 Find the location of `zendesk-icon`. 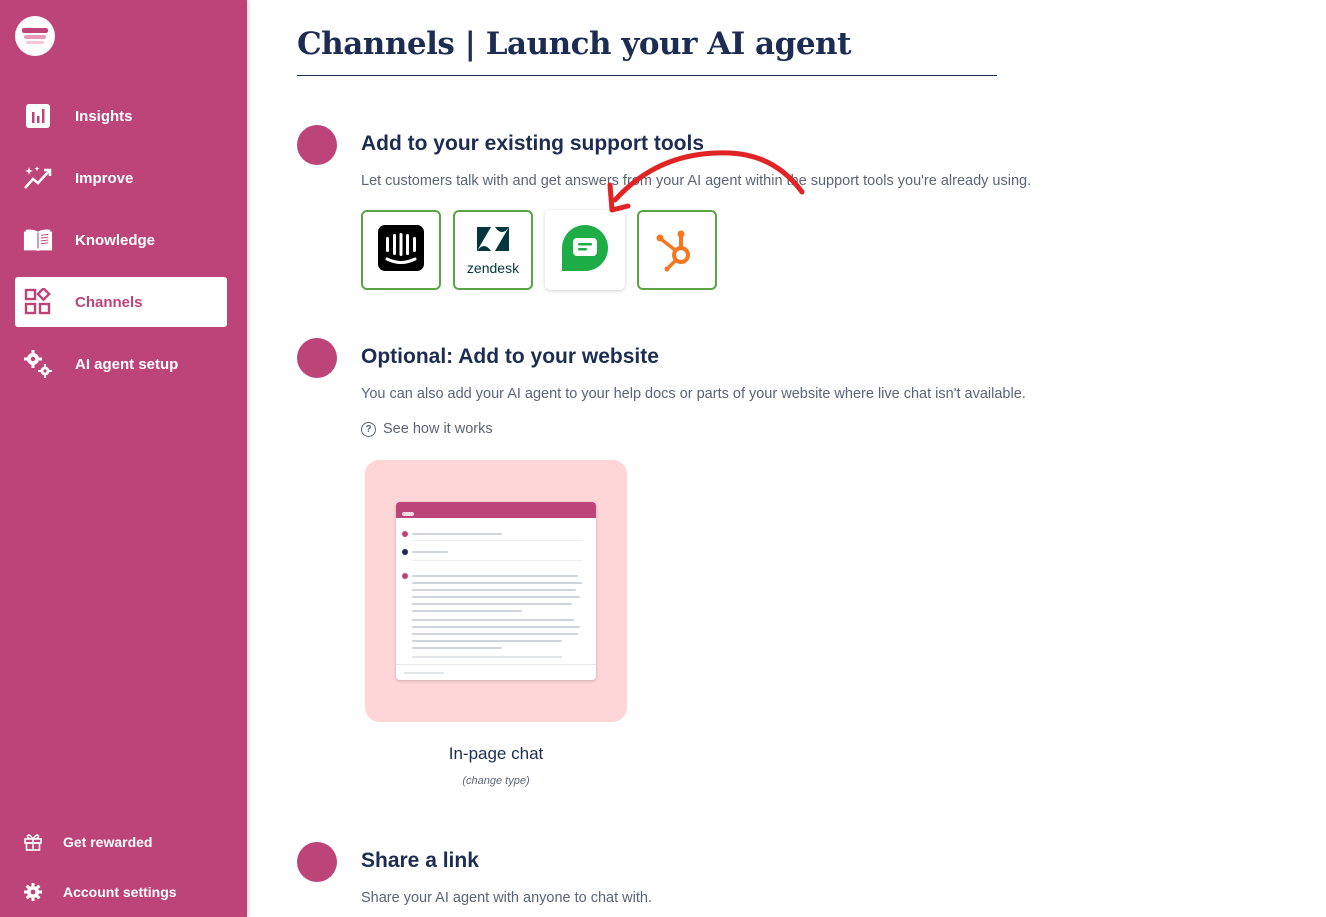

zendesk-icon is located at coordinates (493, 241).